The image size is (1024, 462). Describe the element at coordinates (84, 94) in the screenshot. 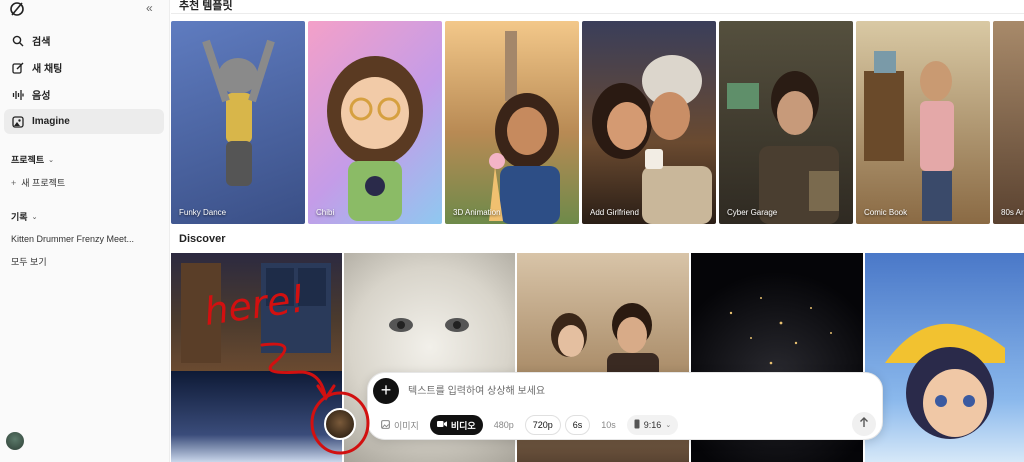

I see `sidebar-item-voice: 음성` at that location.